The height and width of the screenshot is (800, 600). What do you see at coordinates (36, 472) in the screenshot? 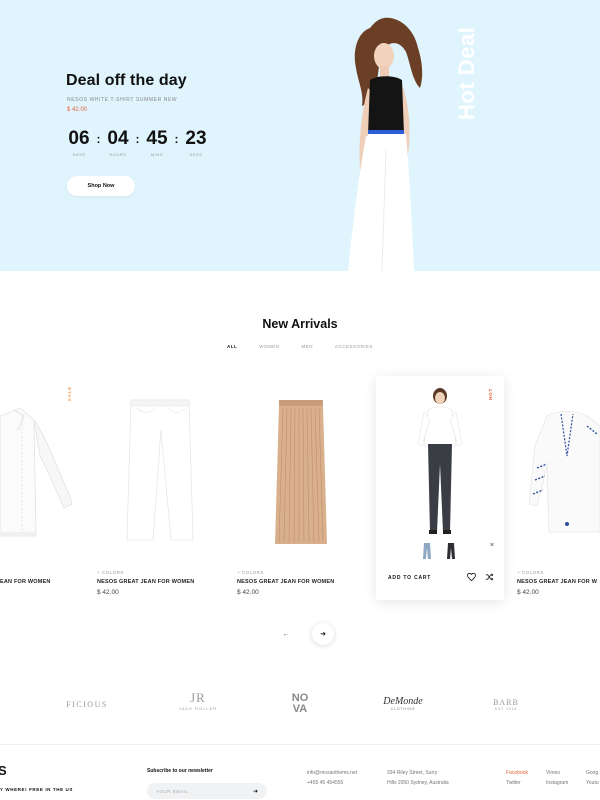
I see `product-image-shirt` at bounding box center [36, 472].